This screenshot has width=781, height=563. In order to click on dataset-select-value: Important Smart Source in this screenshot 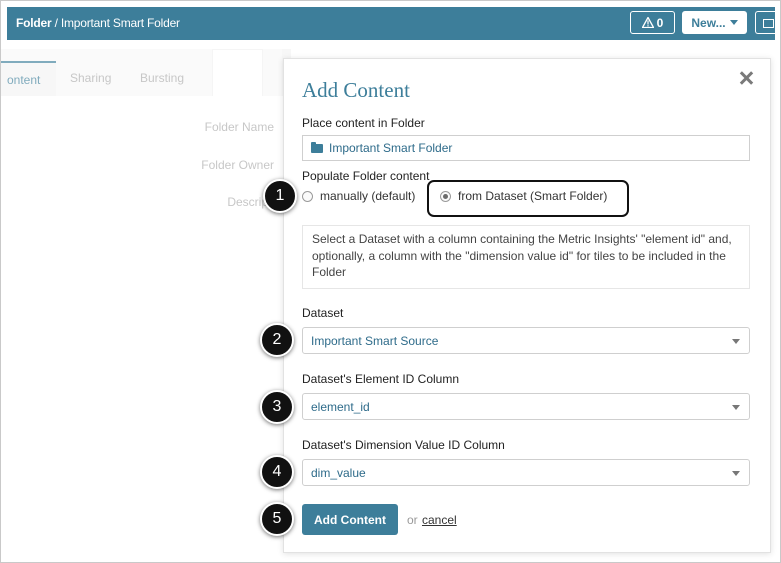, I will do `click(375, 340)`.